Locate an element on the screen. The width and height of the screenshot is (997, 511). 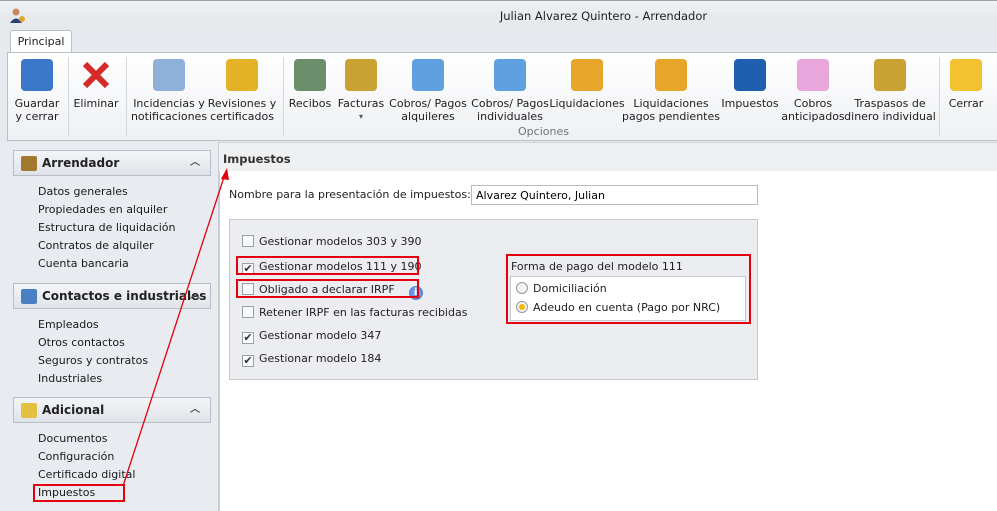
certificate-pending-icon is located at coordinates (671, 75).